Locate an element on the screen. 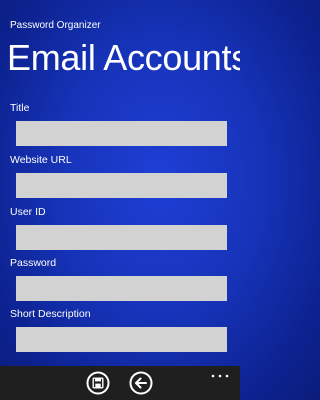  title-input is located at coordinates (121, 133).